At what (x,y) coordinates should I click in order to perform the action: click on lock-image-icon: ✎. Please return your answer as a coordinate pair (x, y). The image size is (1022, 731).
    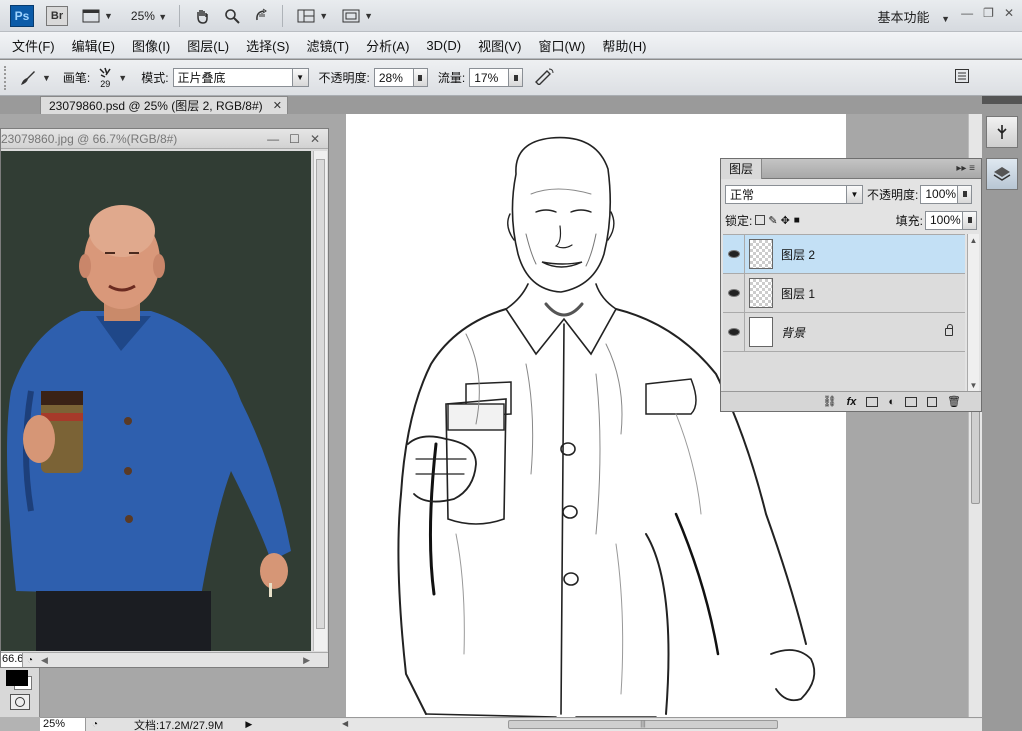
    Looking at the image, I should click on (772, 220).